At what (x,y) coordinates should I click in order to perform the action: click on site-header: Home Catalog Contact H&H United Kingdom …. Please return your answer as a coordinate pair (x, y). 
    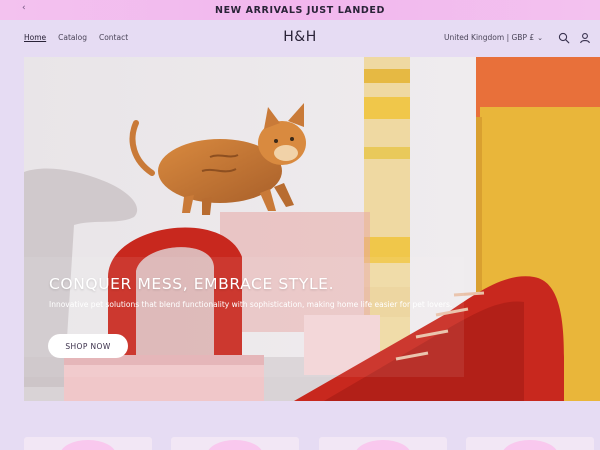
    Looking at the image, I should click on (300, 38).